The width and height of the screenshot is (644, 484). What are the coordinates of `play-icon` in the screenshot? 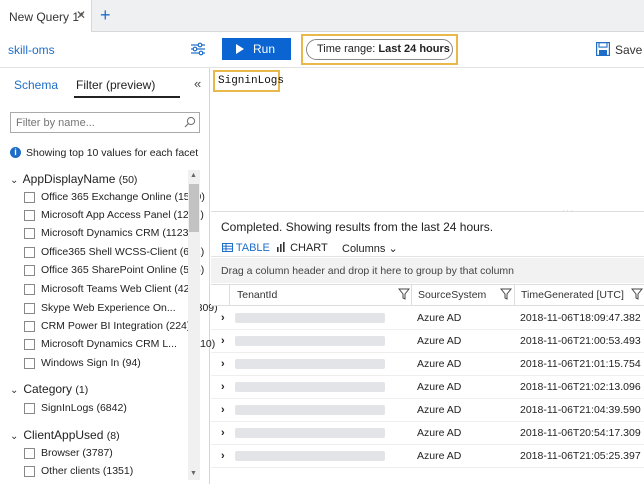 It's located at (240, 49).